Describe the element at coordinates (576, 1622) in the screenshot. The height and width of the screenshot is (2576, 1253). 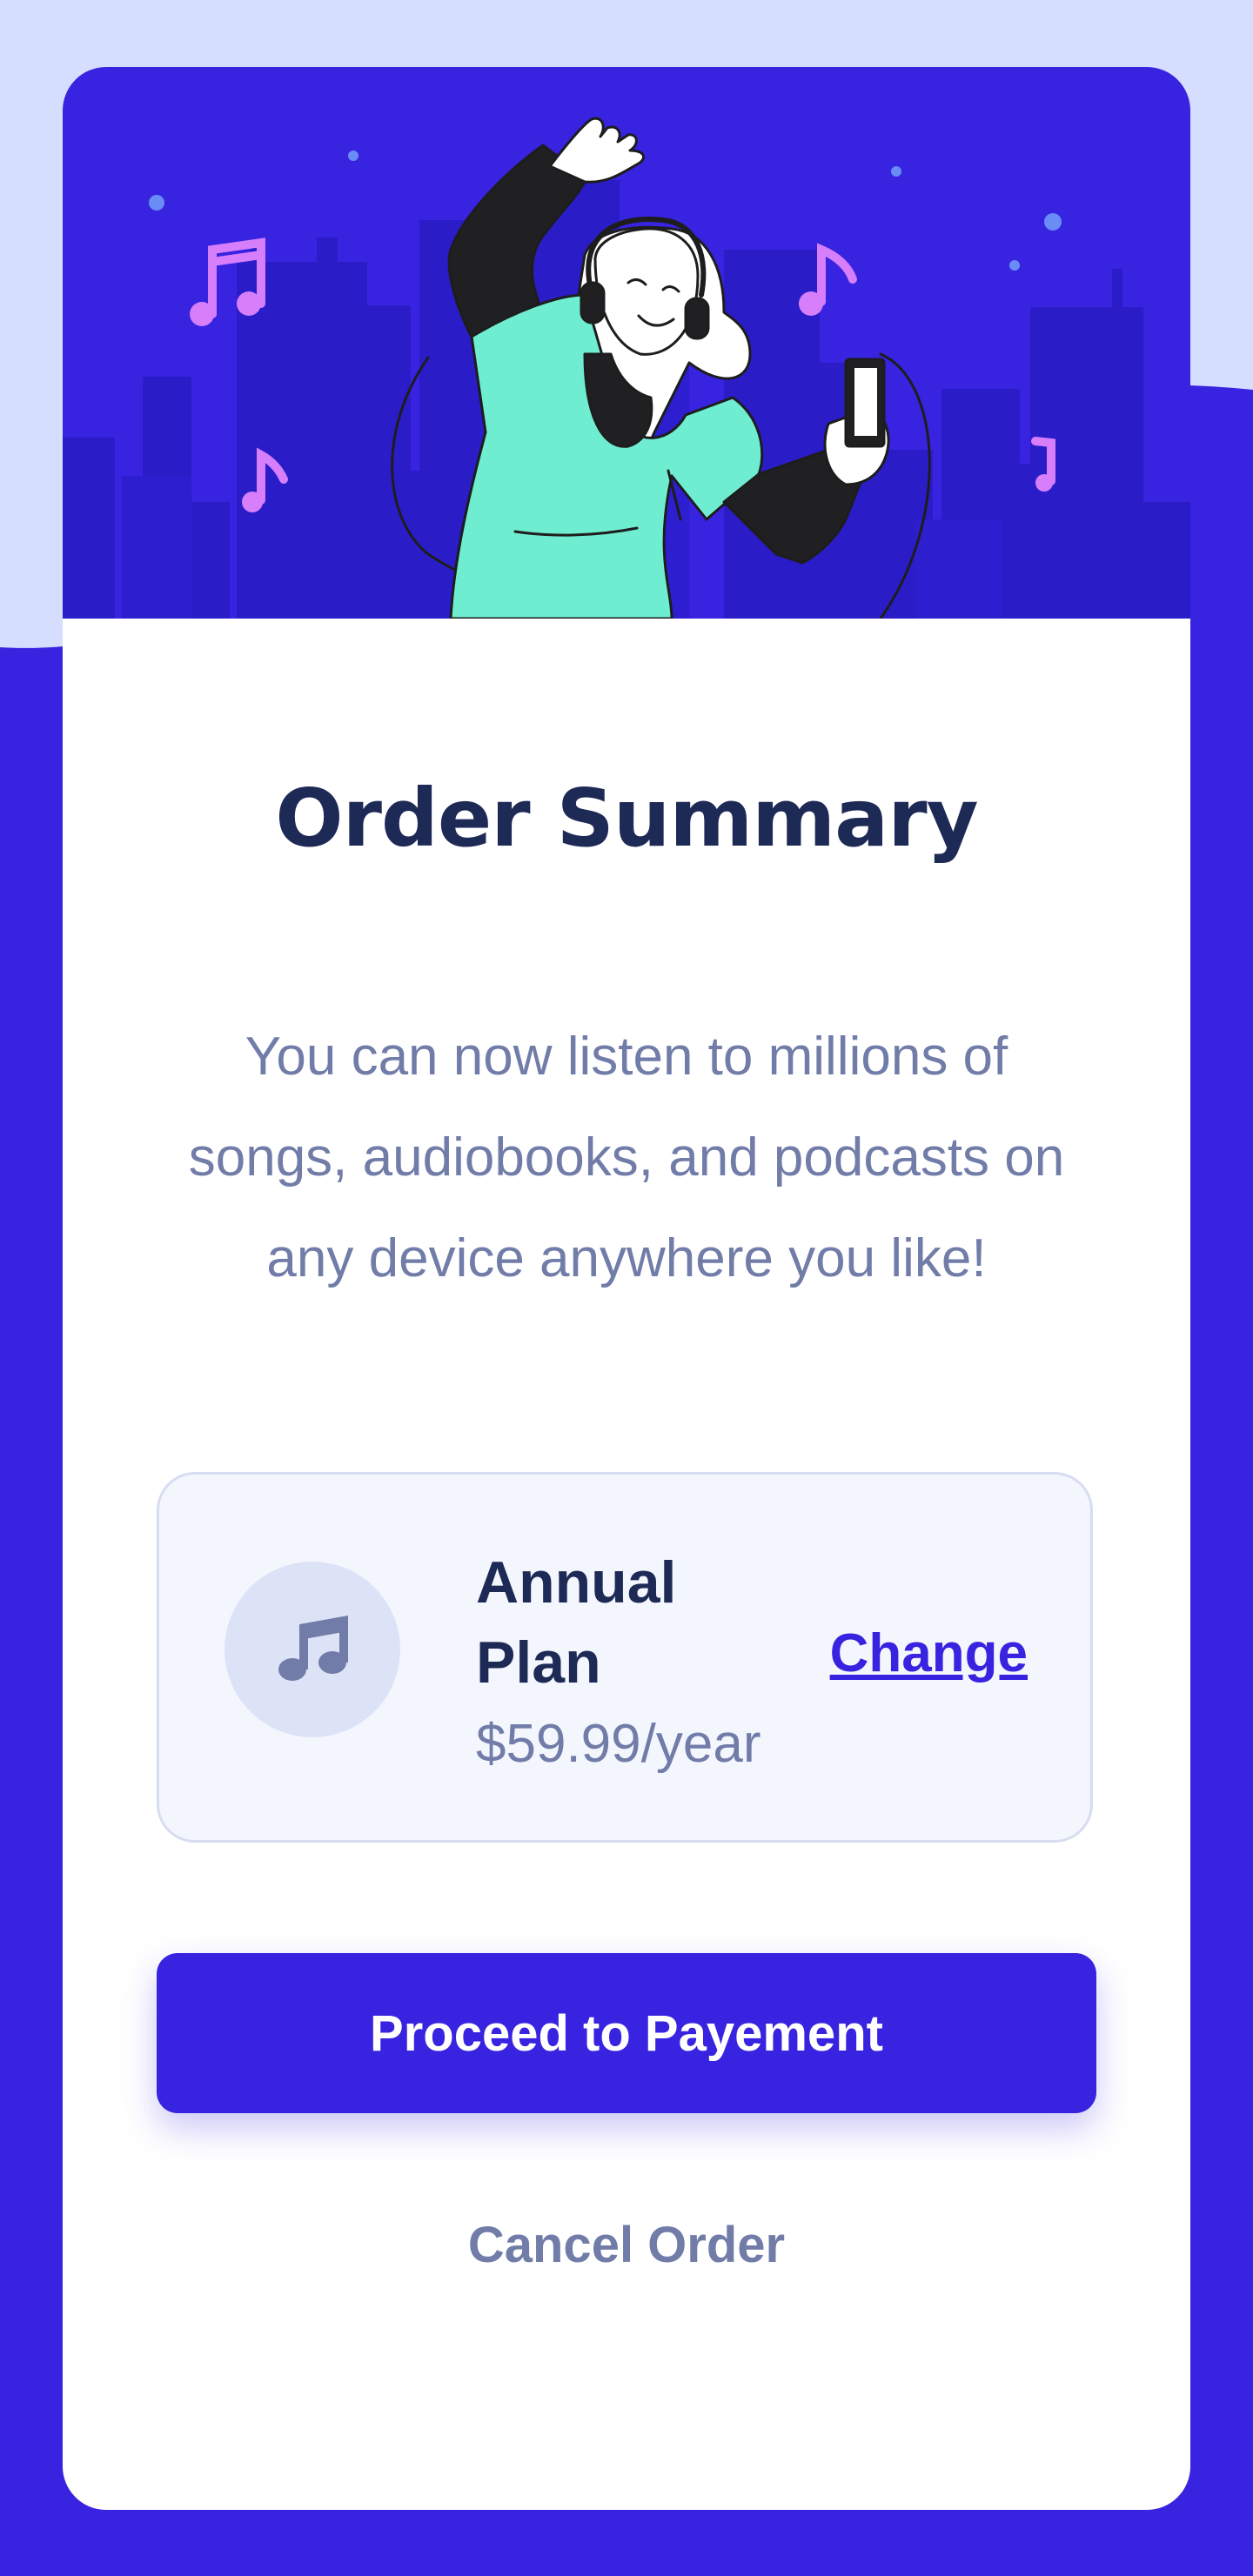
I see `plan-name: Annual Plan` at that location.